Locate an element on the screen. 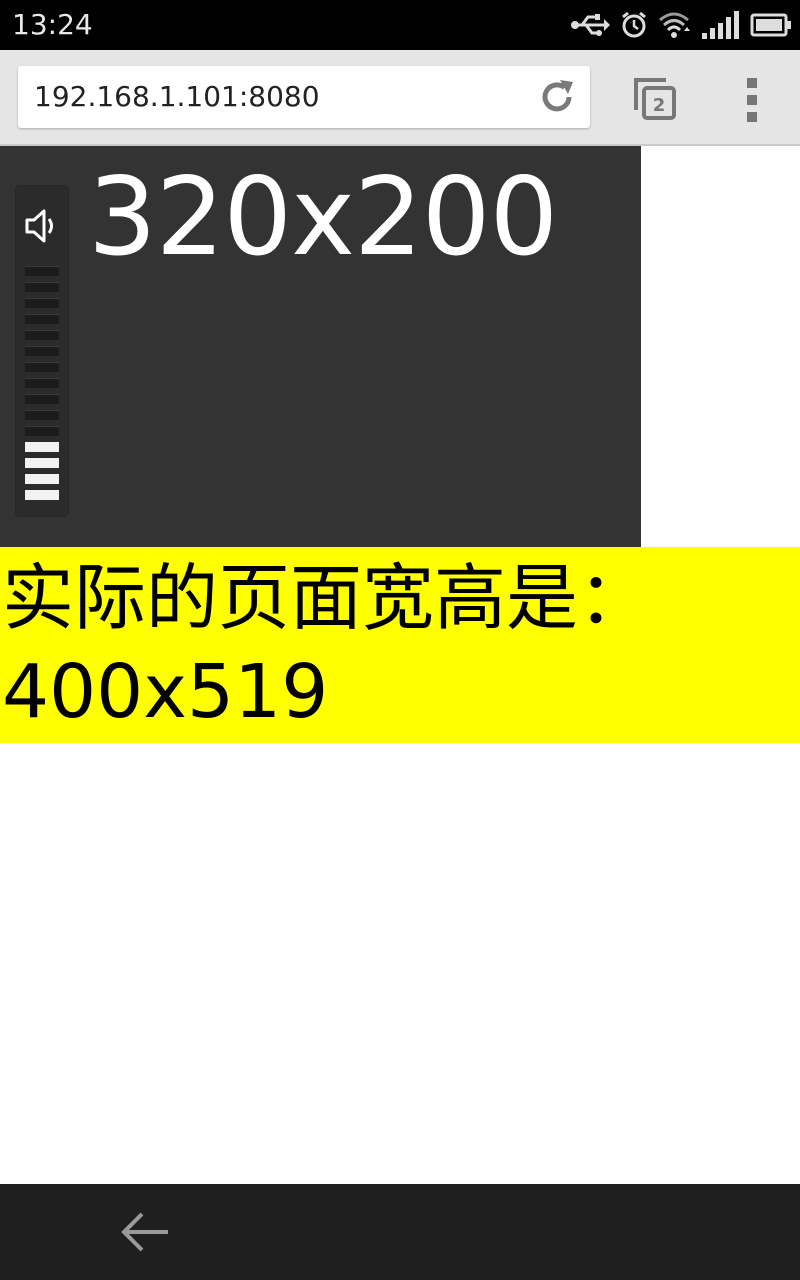 The height and width of the screenshot is (1280, 800). url-bar: 192.168.1.101:8080 is located at coordinates (304, 97).